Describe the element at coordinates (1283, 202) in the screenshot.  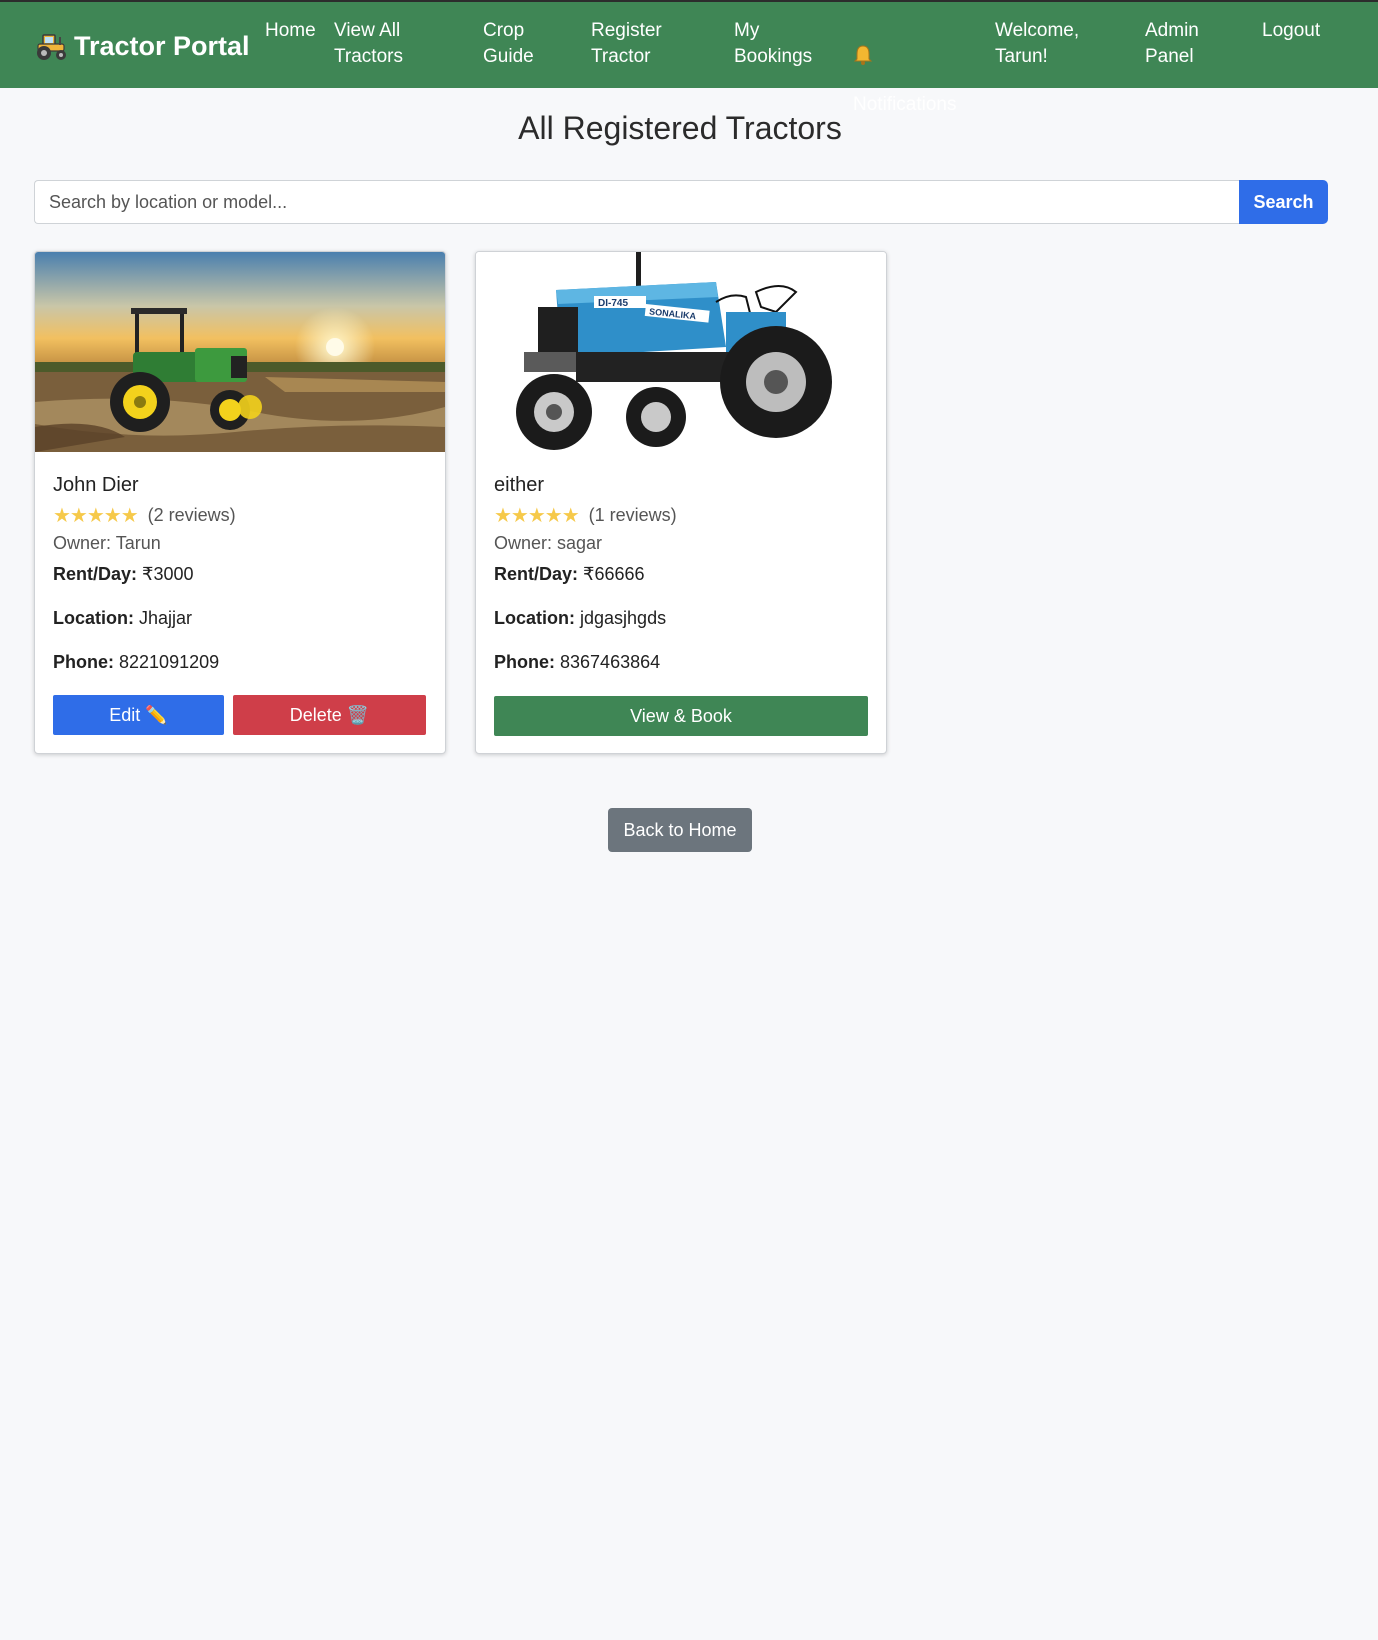
I see `search-button: Search` at that location.